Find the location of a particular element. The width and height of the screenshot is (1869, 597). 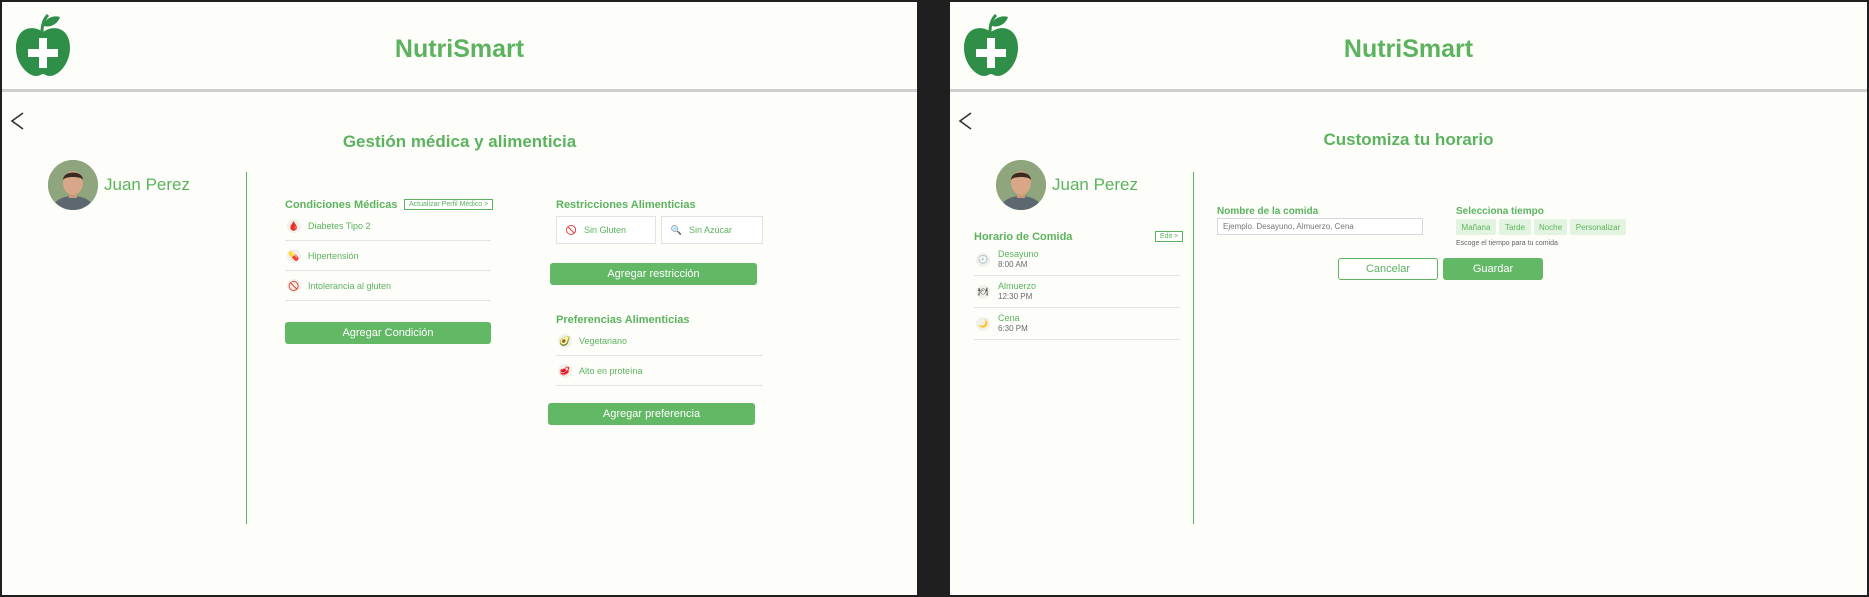

time-option-morning: Mañana is located at coordinates (1476, 227).